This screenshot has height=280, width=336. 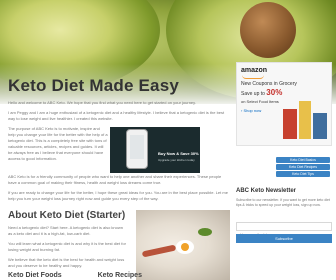 I want to click on amazon-save-prefix: Save up to, so click(x=253, y=94).